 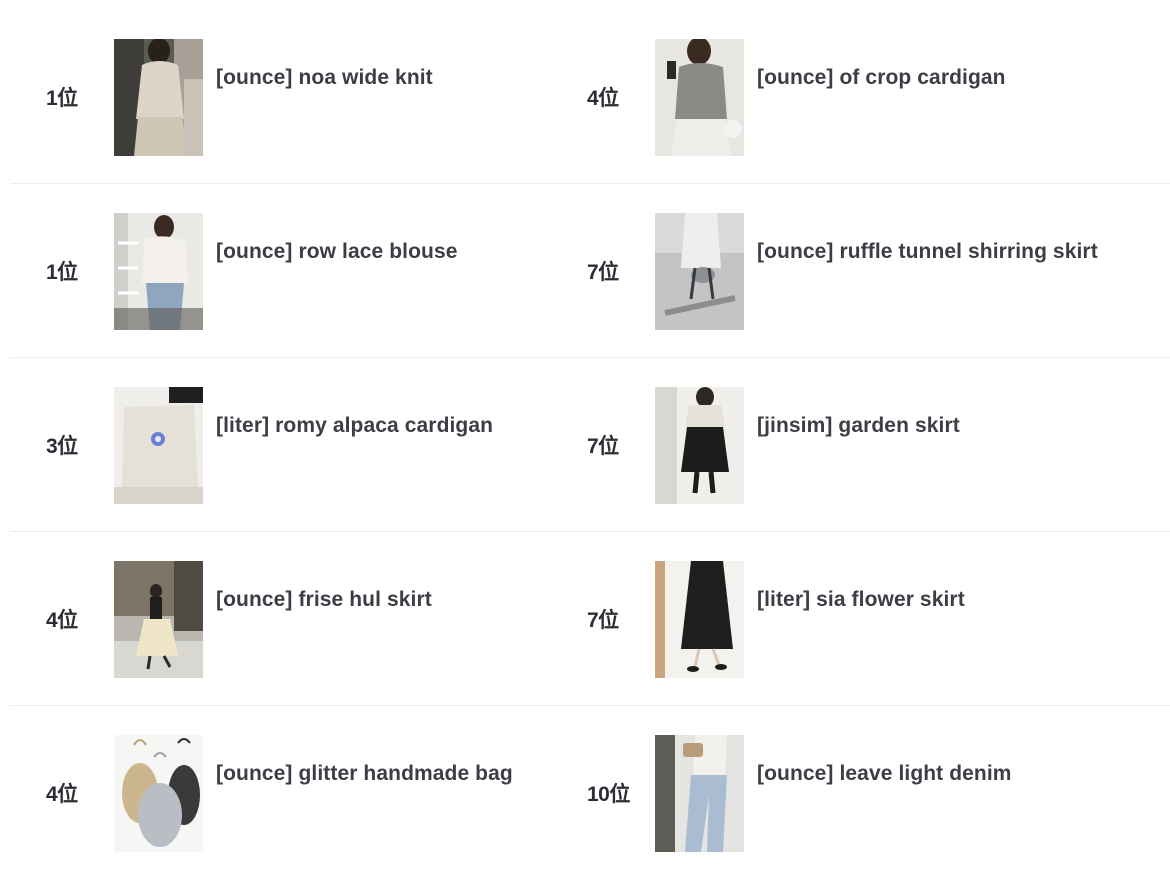 What do you see at coordinates (324, 78) in the screenshot?
I see `product-title: [ounce] noa wide knit` at bounding box center [324, 78].